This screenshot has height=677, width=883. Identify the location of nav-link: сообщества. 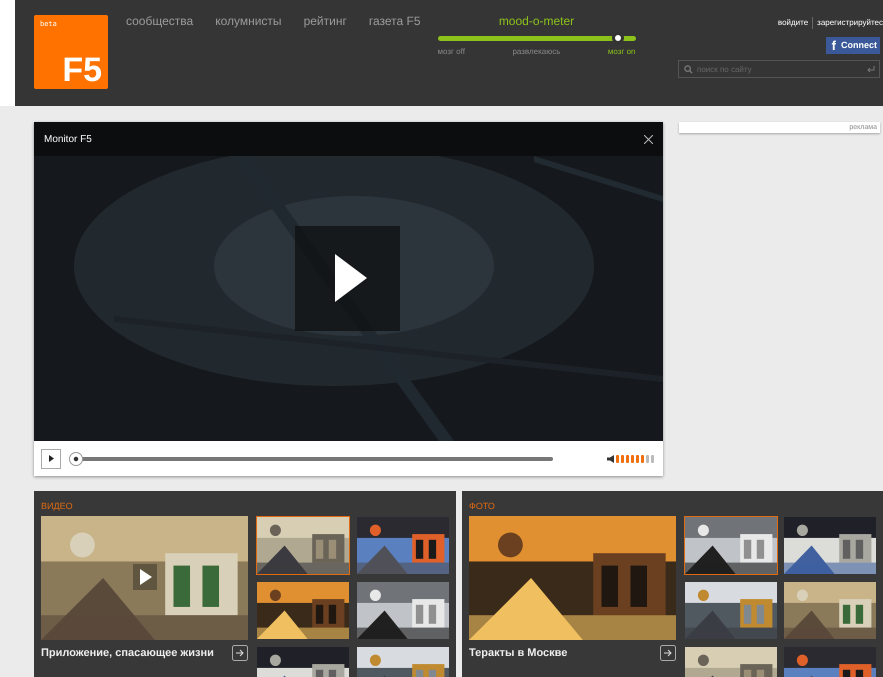
(160, 20).